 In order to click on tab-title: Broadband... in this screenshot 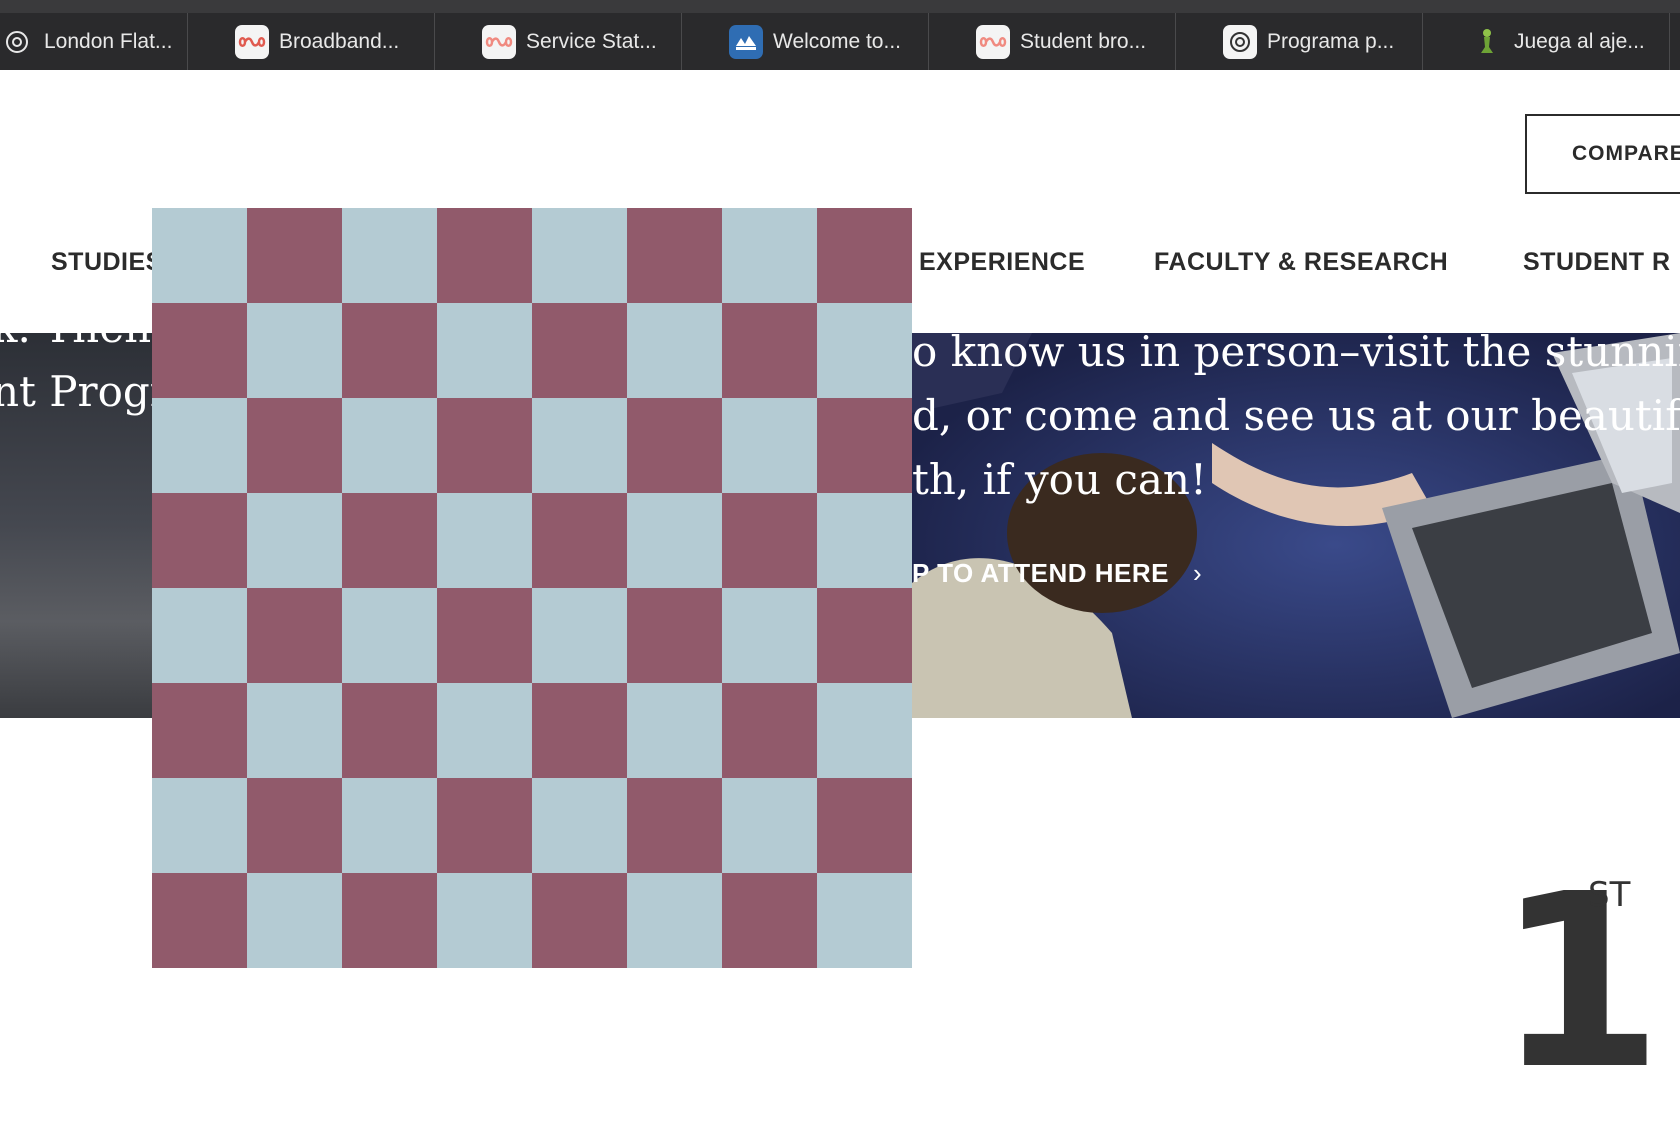, I will do `click(339, 41)`.